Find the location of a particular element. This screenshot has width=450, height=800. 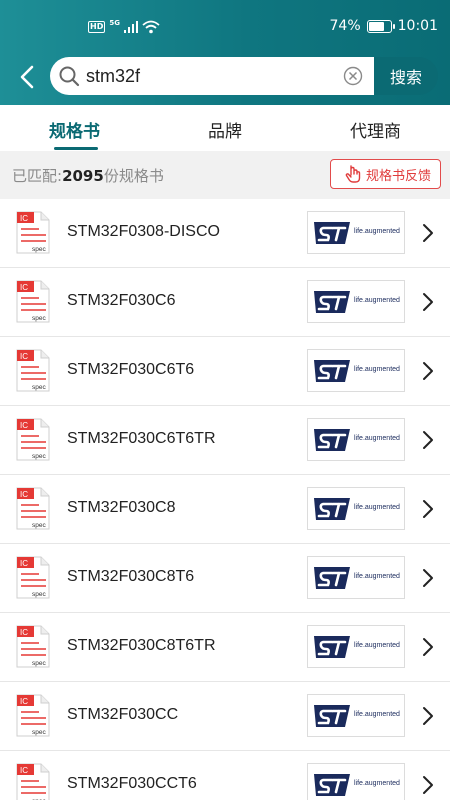

result-row-8: IC spec STM32F030CC life.augmented is located at coordinates (225, 716).